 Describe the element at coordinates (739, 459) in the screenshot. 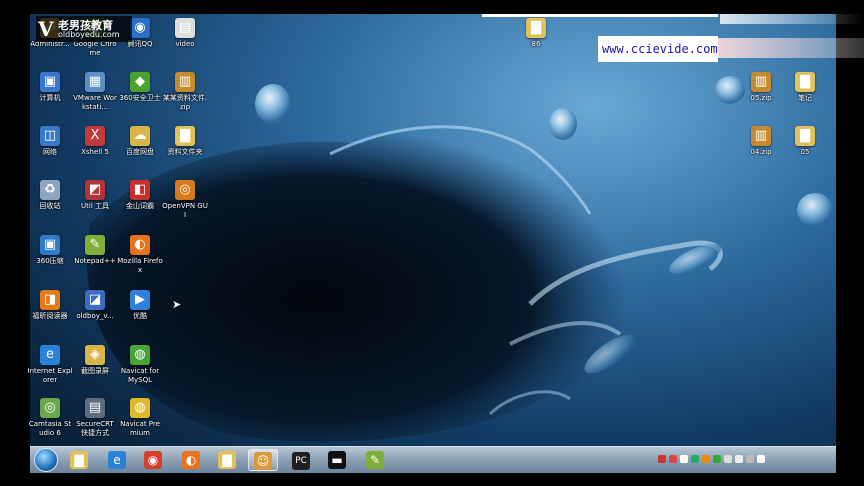

I see `volume-icon` at that location.